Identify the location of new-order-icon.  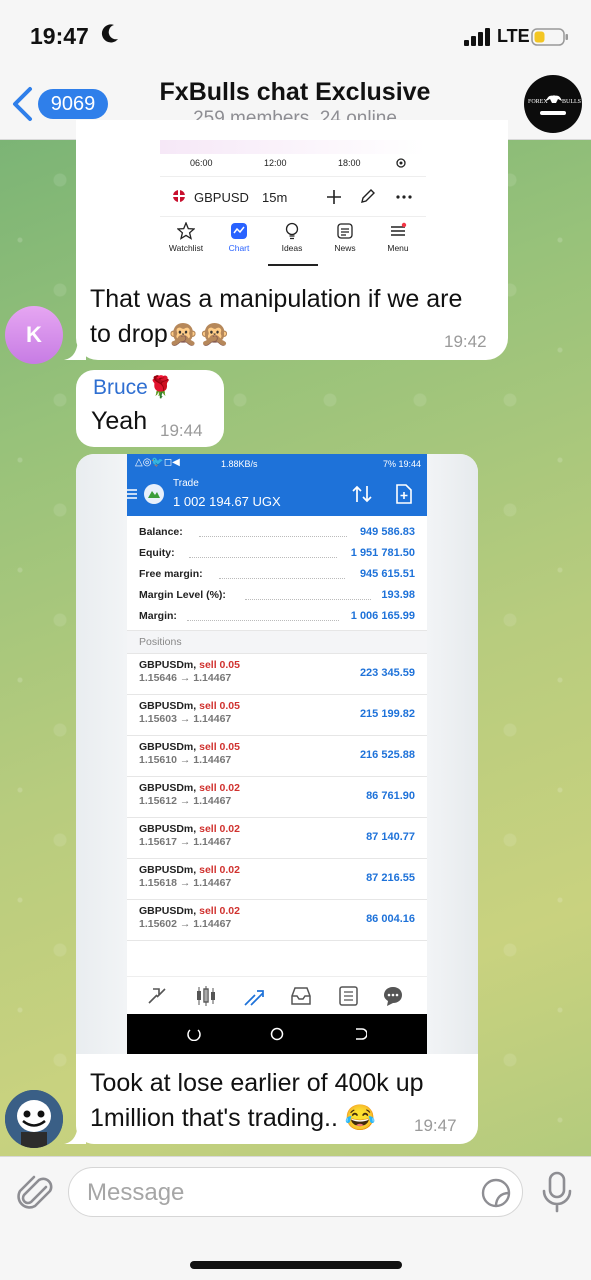
(404, 494).